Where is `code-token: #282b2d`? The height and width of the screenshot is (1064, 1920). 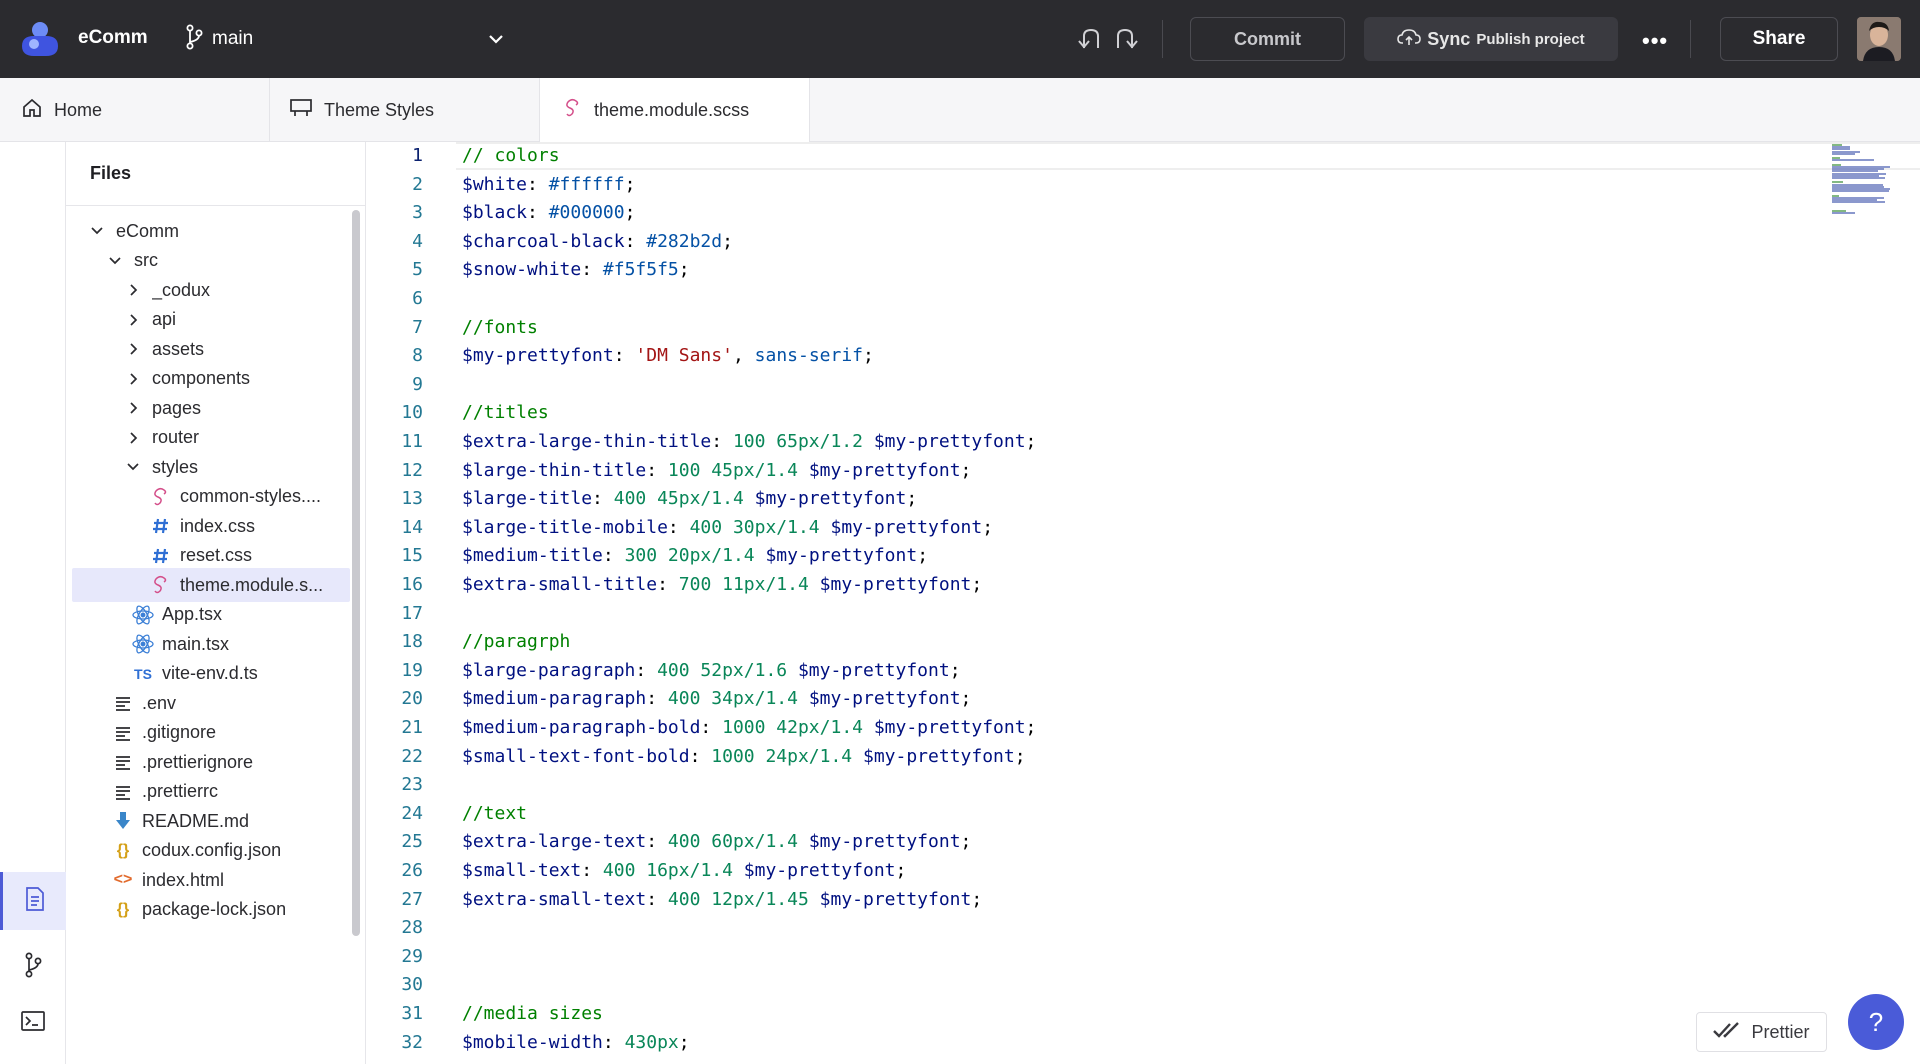
code-token: #282b2d is located at coordinates (684, 241).